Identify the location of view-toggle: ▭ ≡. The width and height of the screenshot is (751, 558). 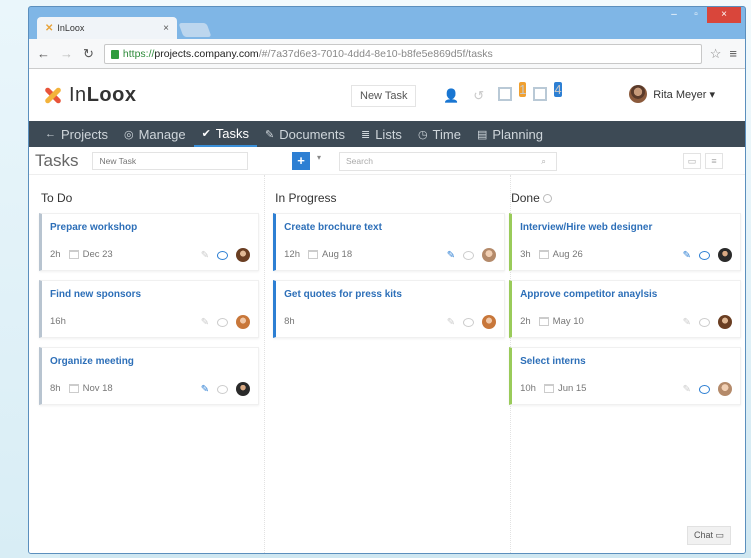
(703, 161).